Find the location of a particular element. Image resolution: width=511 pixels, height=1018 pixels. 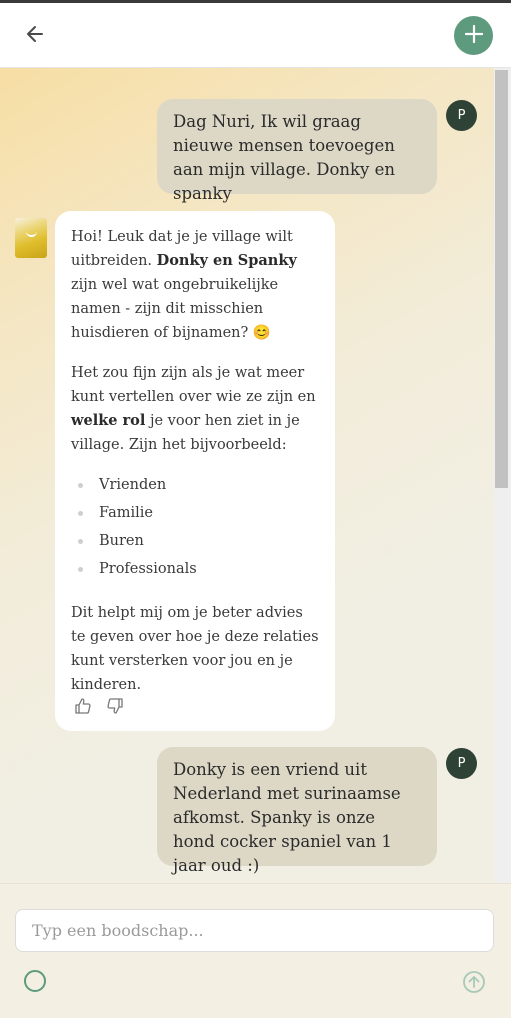

app-header is located at coordinates (255, 35).